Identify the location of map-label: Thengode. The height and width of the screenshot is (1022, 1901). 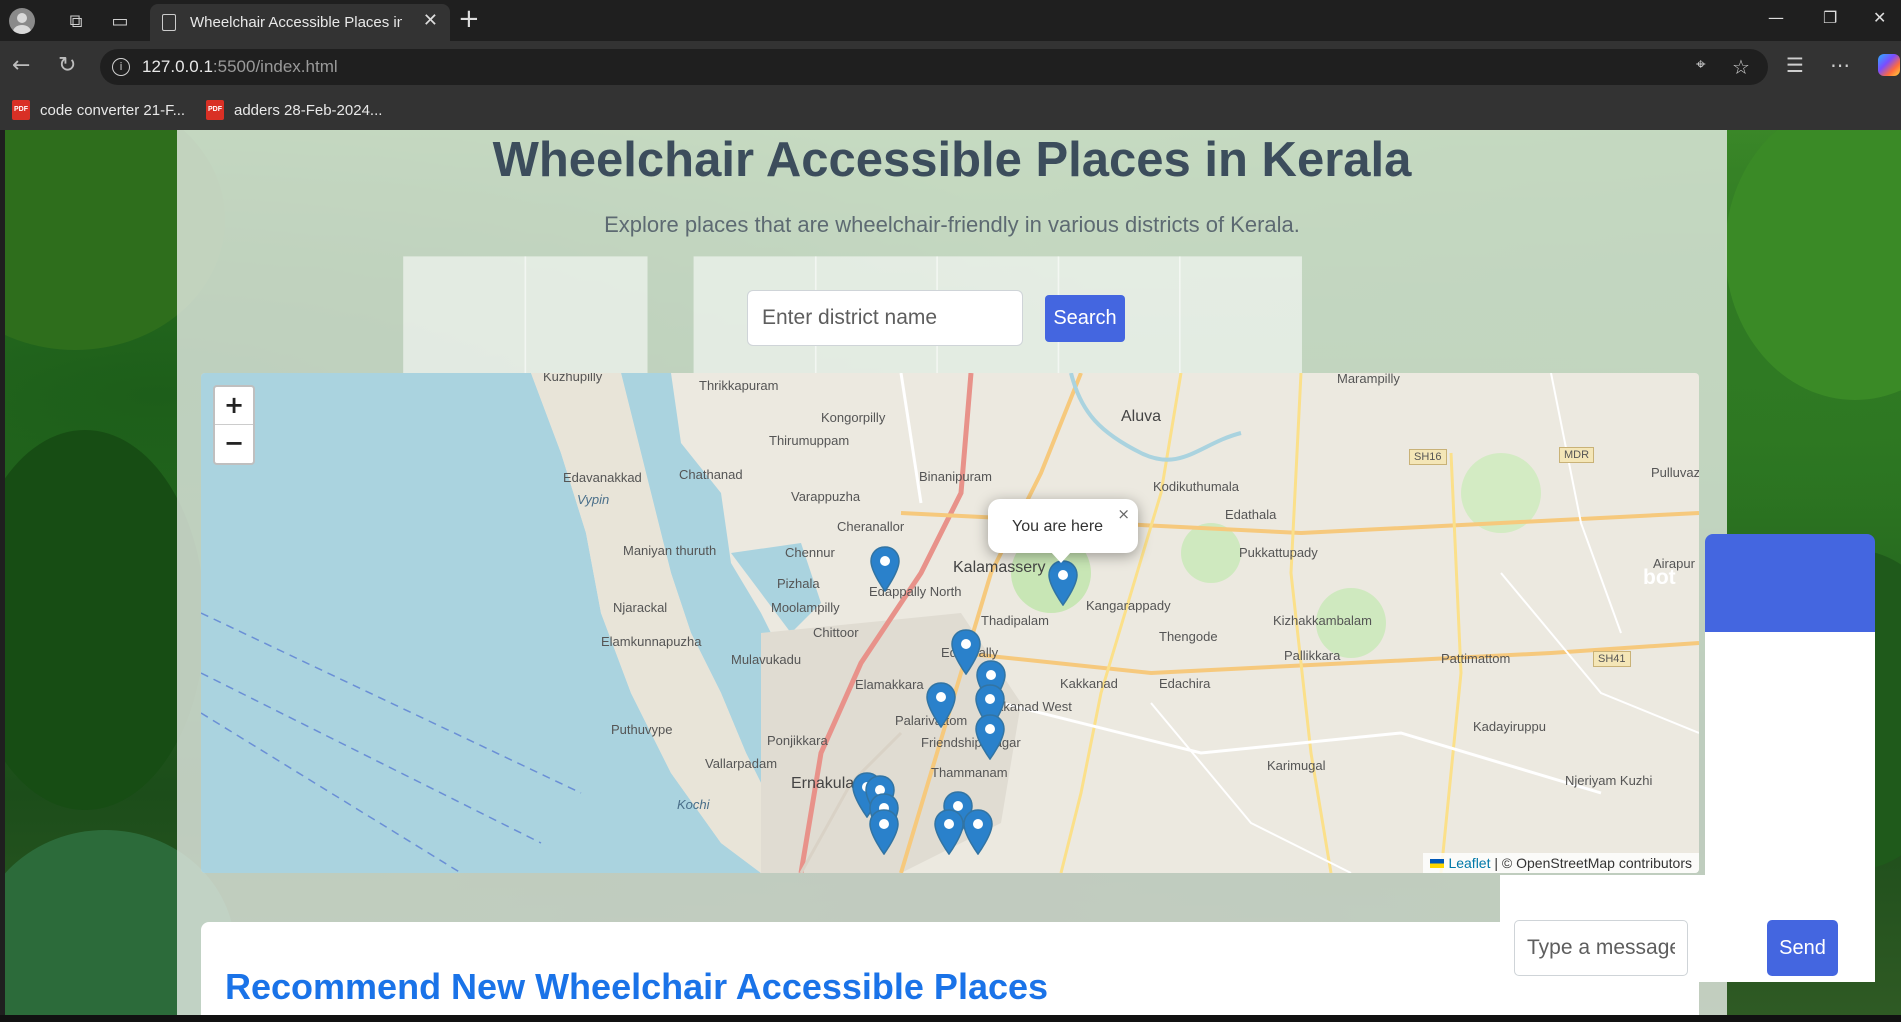
(1188, 636).